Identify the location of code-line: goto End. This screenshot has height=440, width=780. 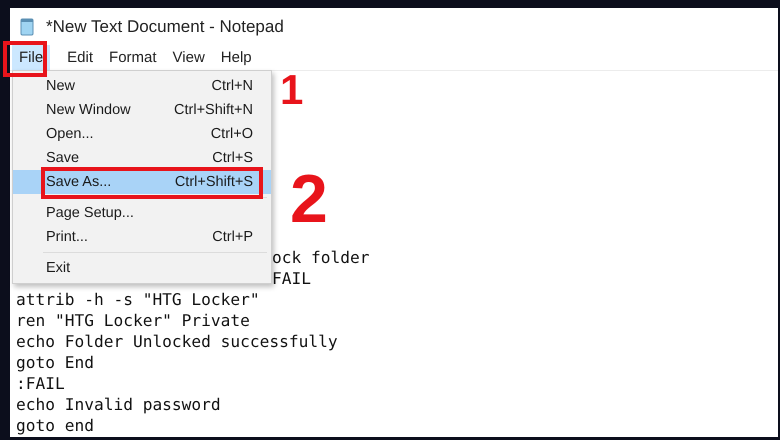
(55, 362).